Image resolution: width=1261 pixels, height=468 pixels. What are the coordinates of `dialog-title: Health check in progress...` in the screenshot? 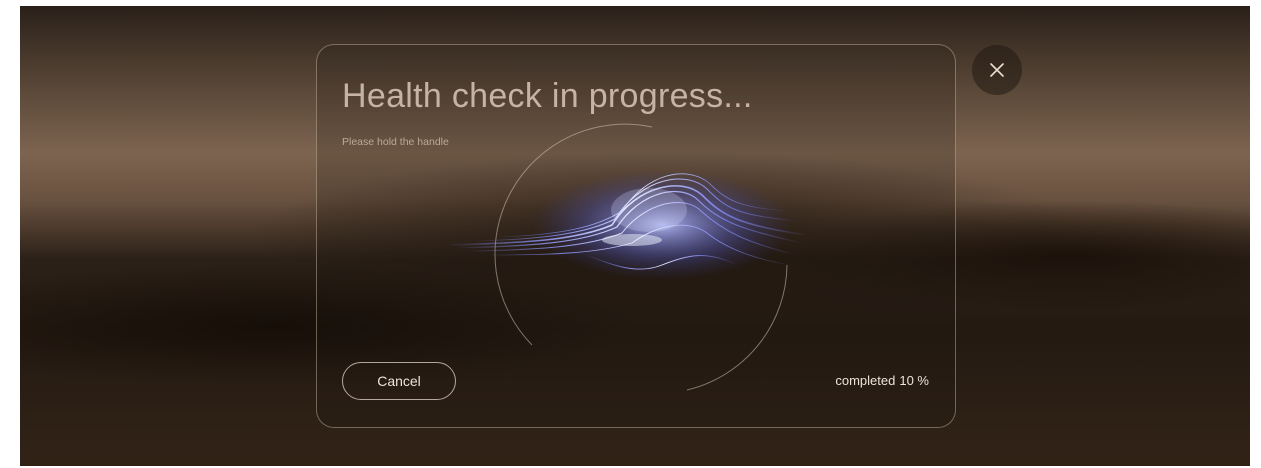 It's located at (547, 96).